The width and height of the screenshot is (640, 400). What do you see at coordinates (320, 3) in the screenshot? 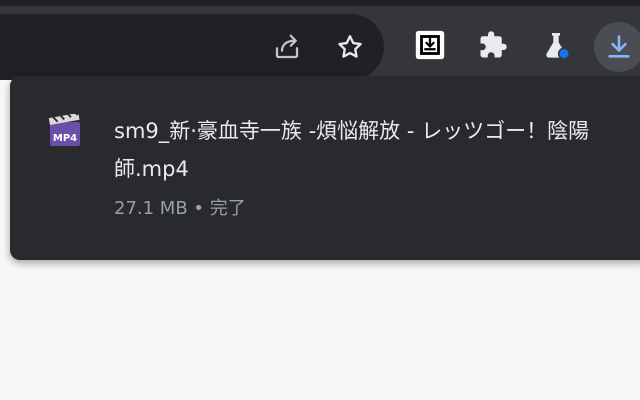
I see `tab-strip` at bounding box center [320, 3].